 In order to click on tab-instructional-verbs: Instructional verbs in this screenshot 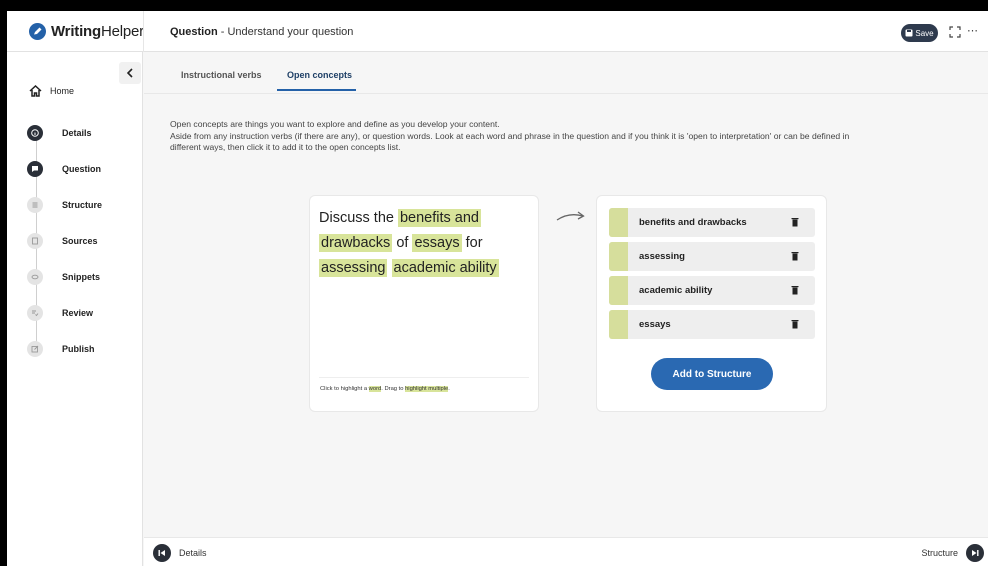, I will do `click(221, 75)`.